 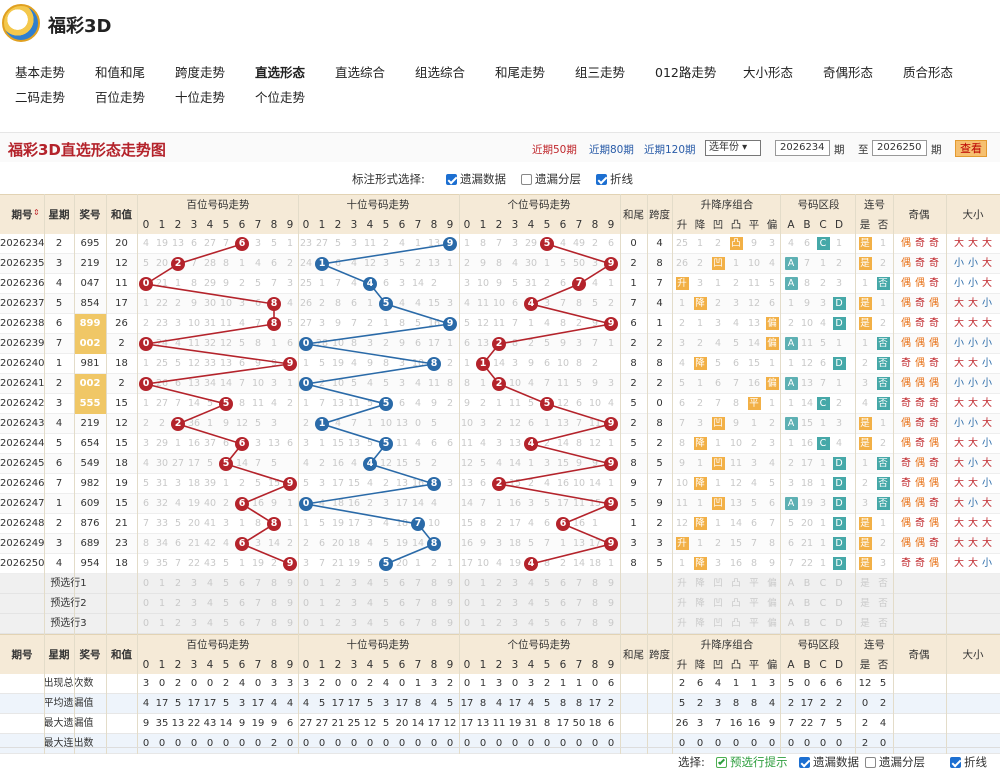 I want to click on preselect-lh: 是, so click(x=865, y=584).